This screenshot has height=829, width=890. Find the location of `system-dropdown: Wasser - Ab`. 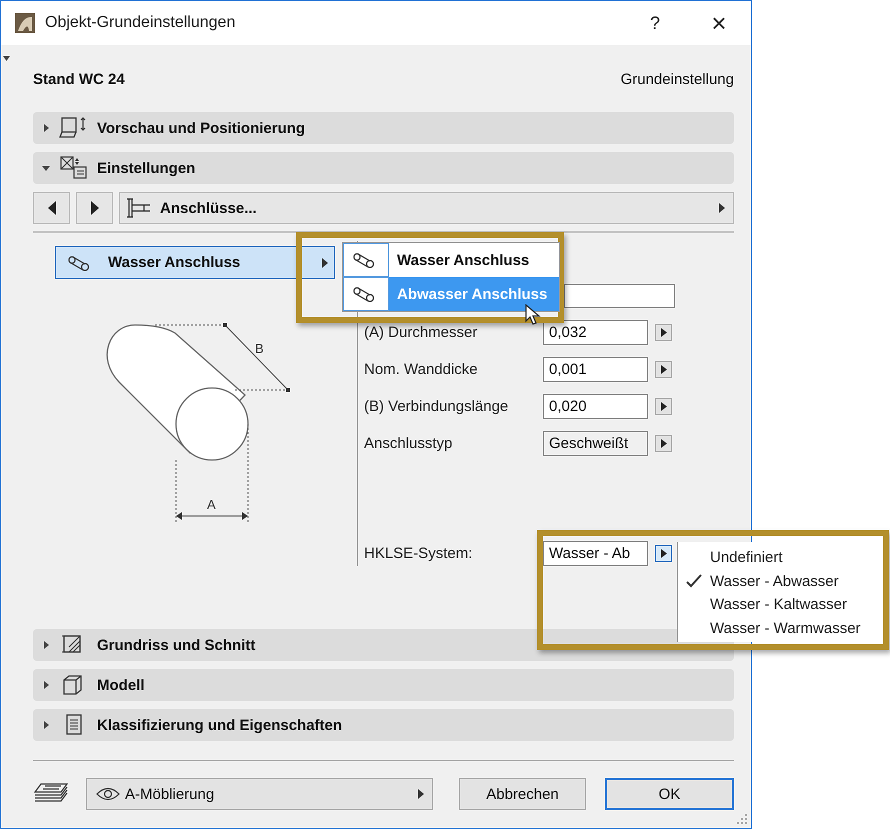

system-dropdown: Wasser - Ab is located at coordinates (595, 553).